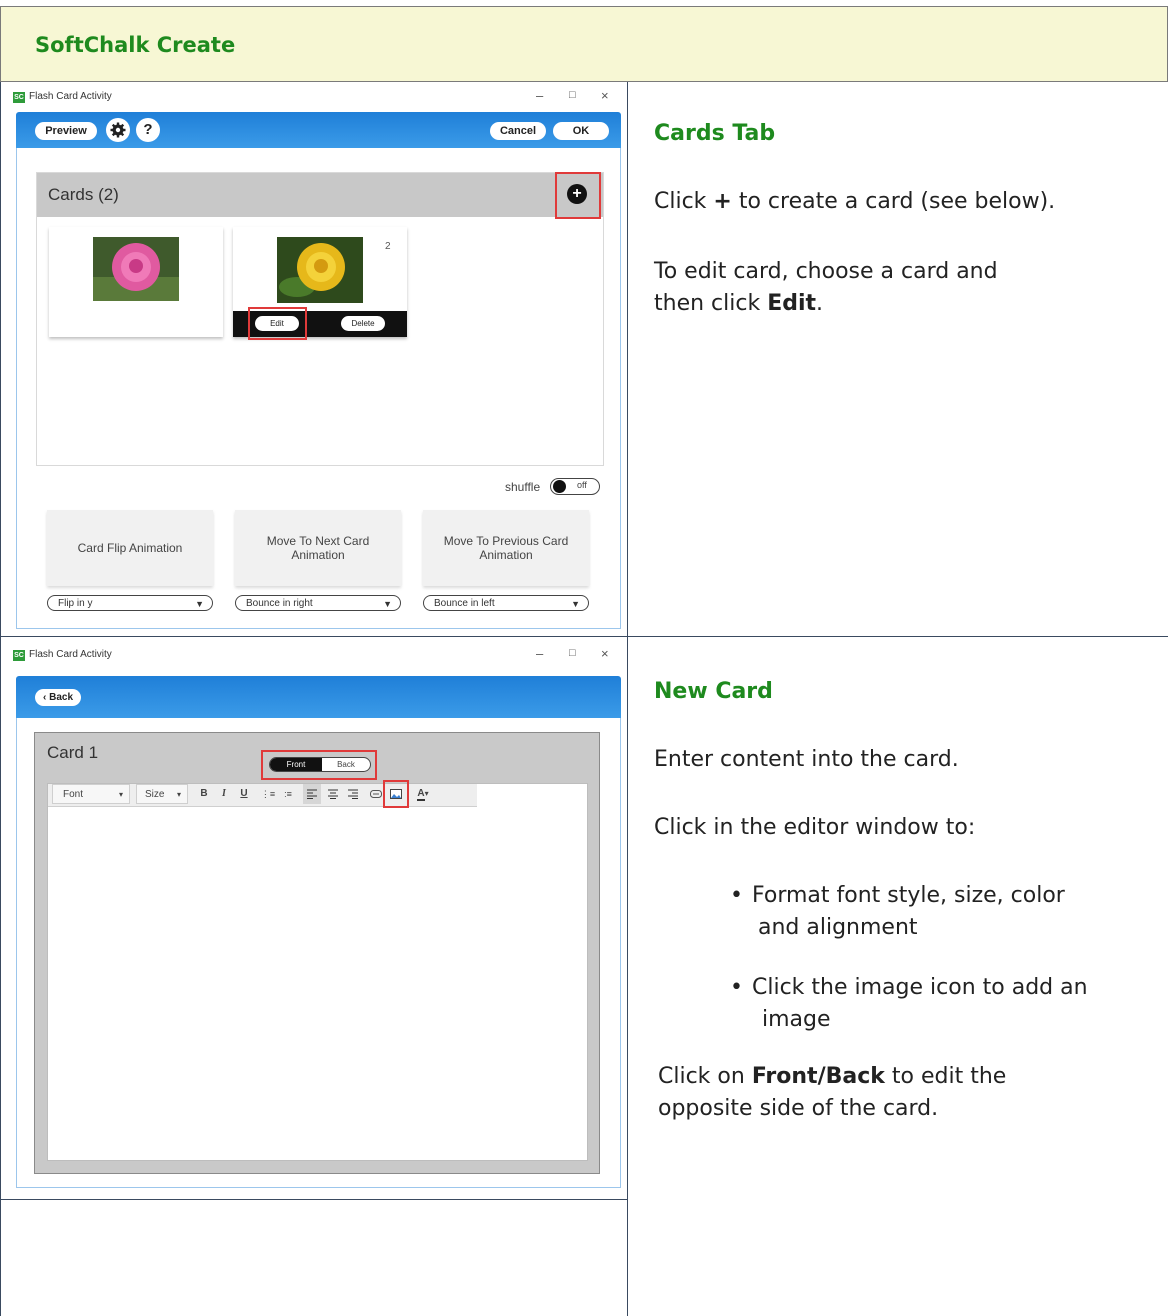  Describe the element at coordinates (423, 794) in the screenshot. I see `font-color-icon: A▾` at that location.